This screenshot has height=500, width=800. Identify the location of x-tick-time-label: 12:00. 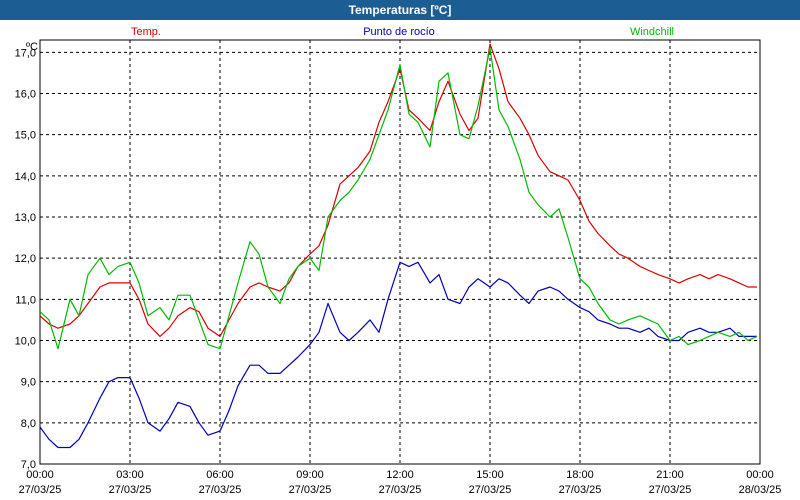
(400, 475).